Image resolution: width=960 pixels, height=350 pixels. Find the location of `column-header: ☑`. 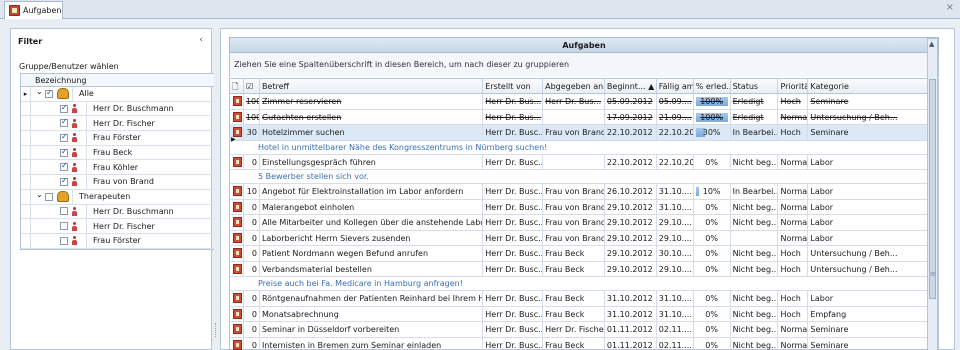

column-header: ☑ is located at coordinates (252, 86).